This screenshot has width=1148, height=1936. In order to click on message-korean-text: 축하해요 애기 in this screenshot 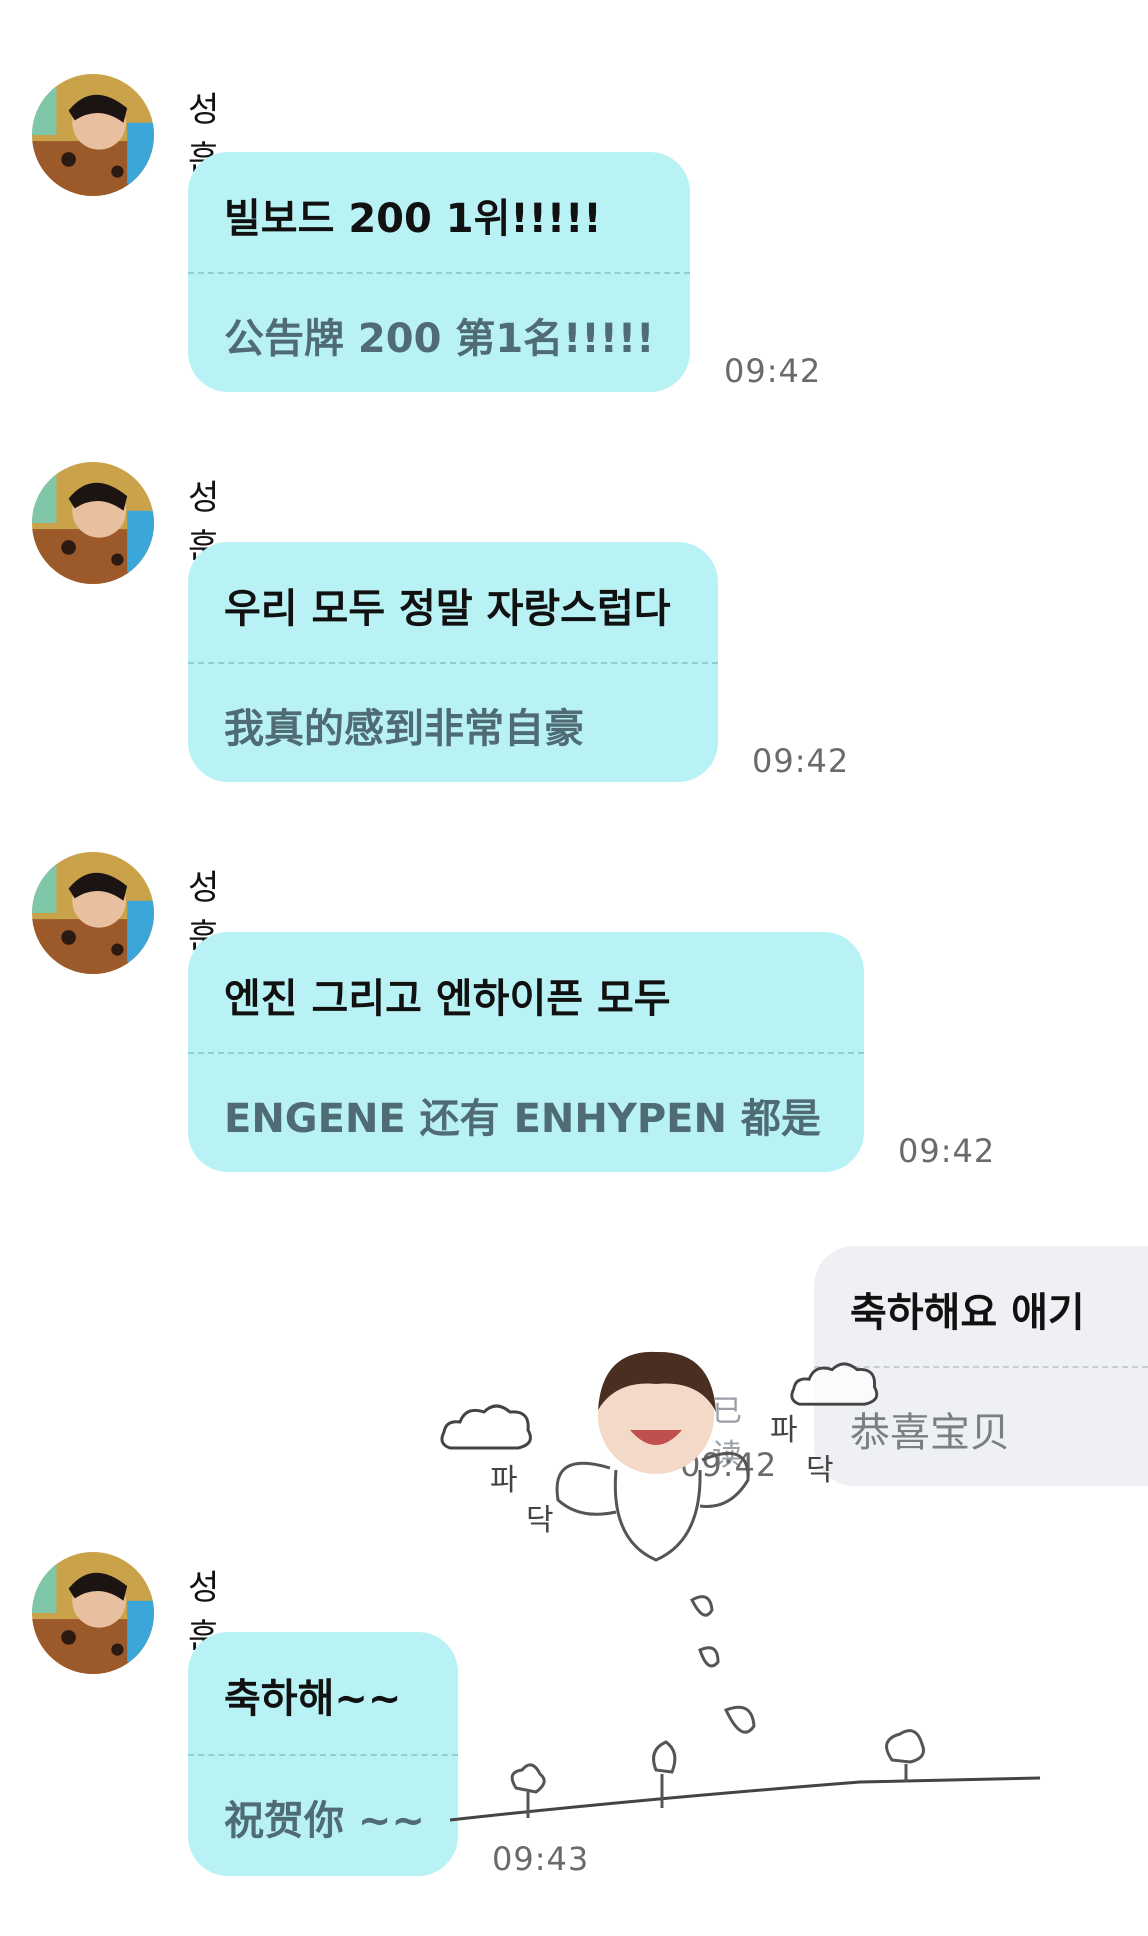, I will do `click(967, 1313)`.